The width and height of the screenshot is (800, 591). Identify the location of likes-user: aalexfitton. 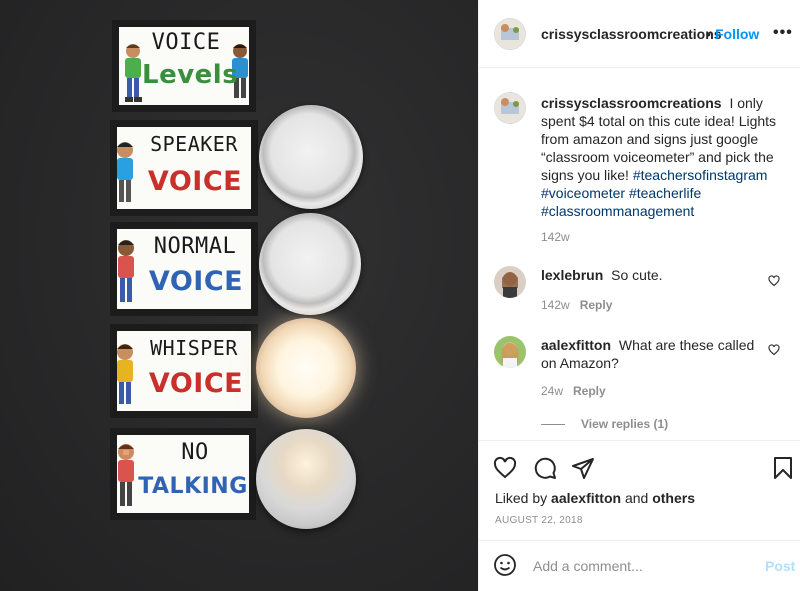
(586, 498).